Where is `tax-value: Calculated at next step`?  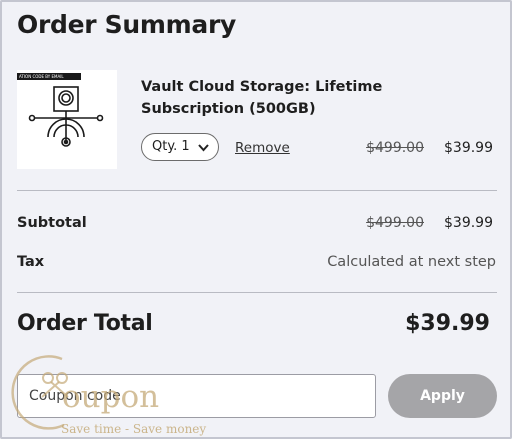 tax-value: Calculated at next step is located at coordinates (411, 262).